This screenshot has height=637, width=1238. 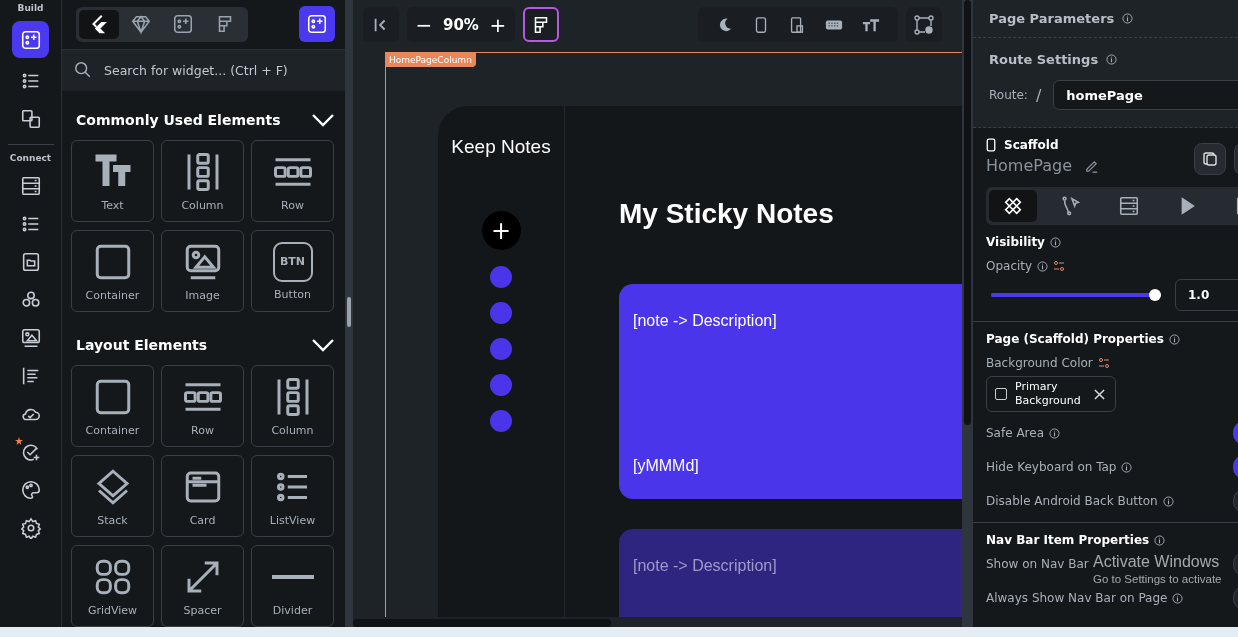 I want to click on section-title: Page Parameters, so click(x=1052, y=18).